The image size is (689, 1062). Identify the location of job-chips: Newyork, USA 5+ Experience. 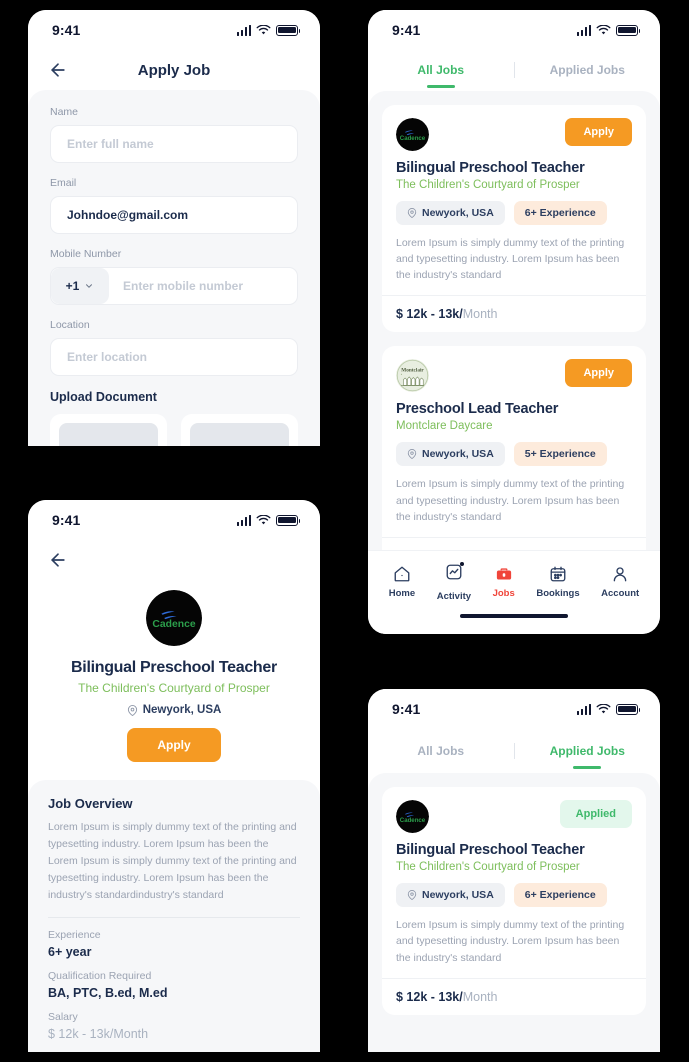
(514, 454).